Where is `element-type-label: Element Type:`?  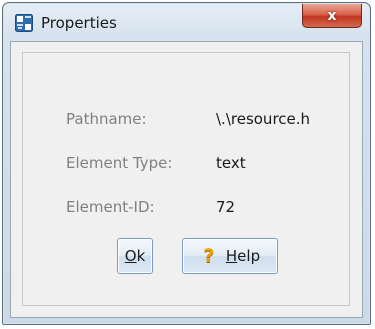
element-type-label: Element Type: is located at coordinates (119, 163).